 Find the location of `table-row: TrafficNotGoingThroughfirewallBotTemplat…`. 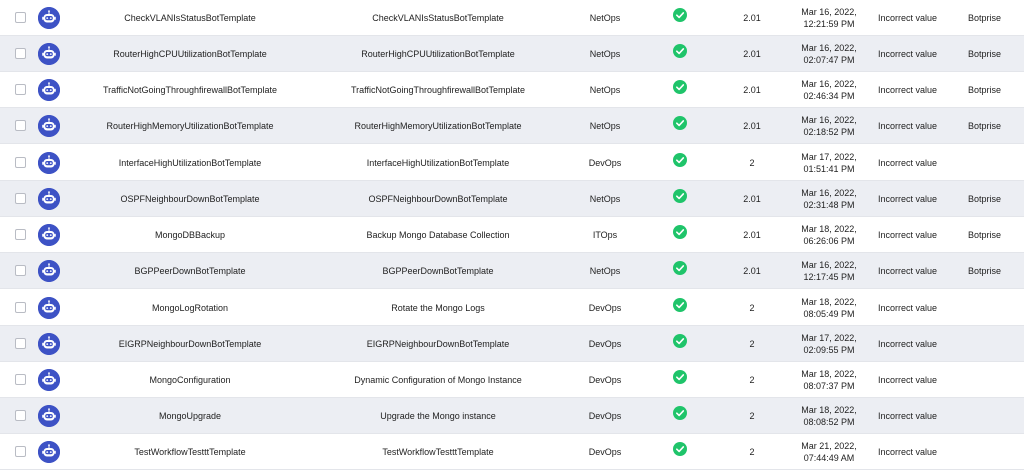

table-row: TrafficNotGoingThroughfirewallBotTemplat… is located at coordinates (512, 90).